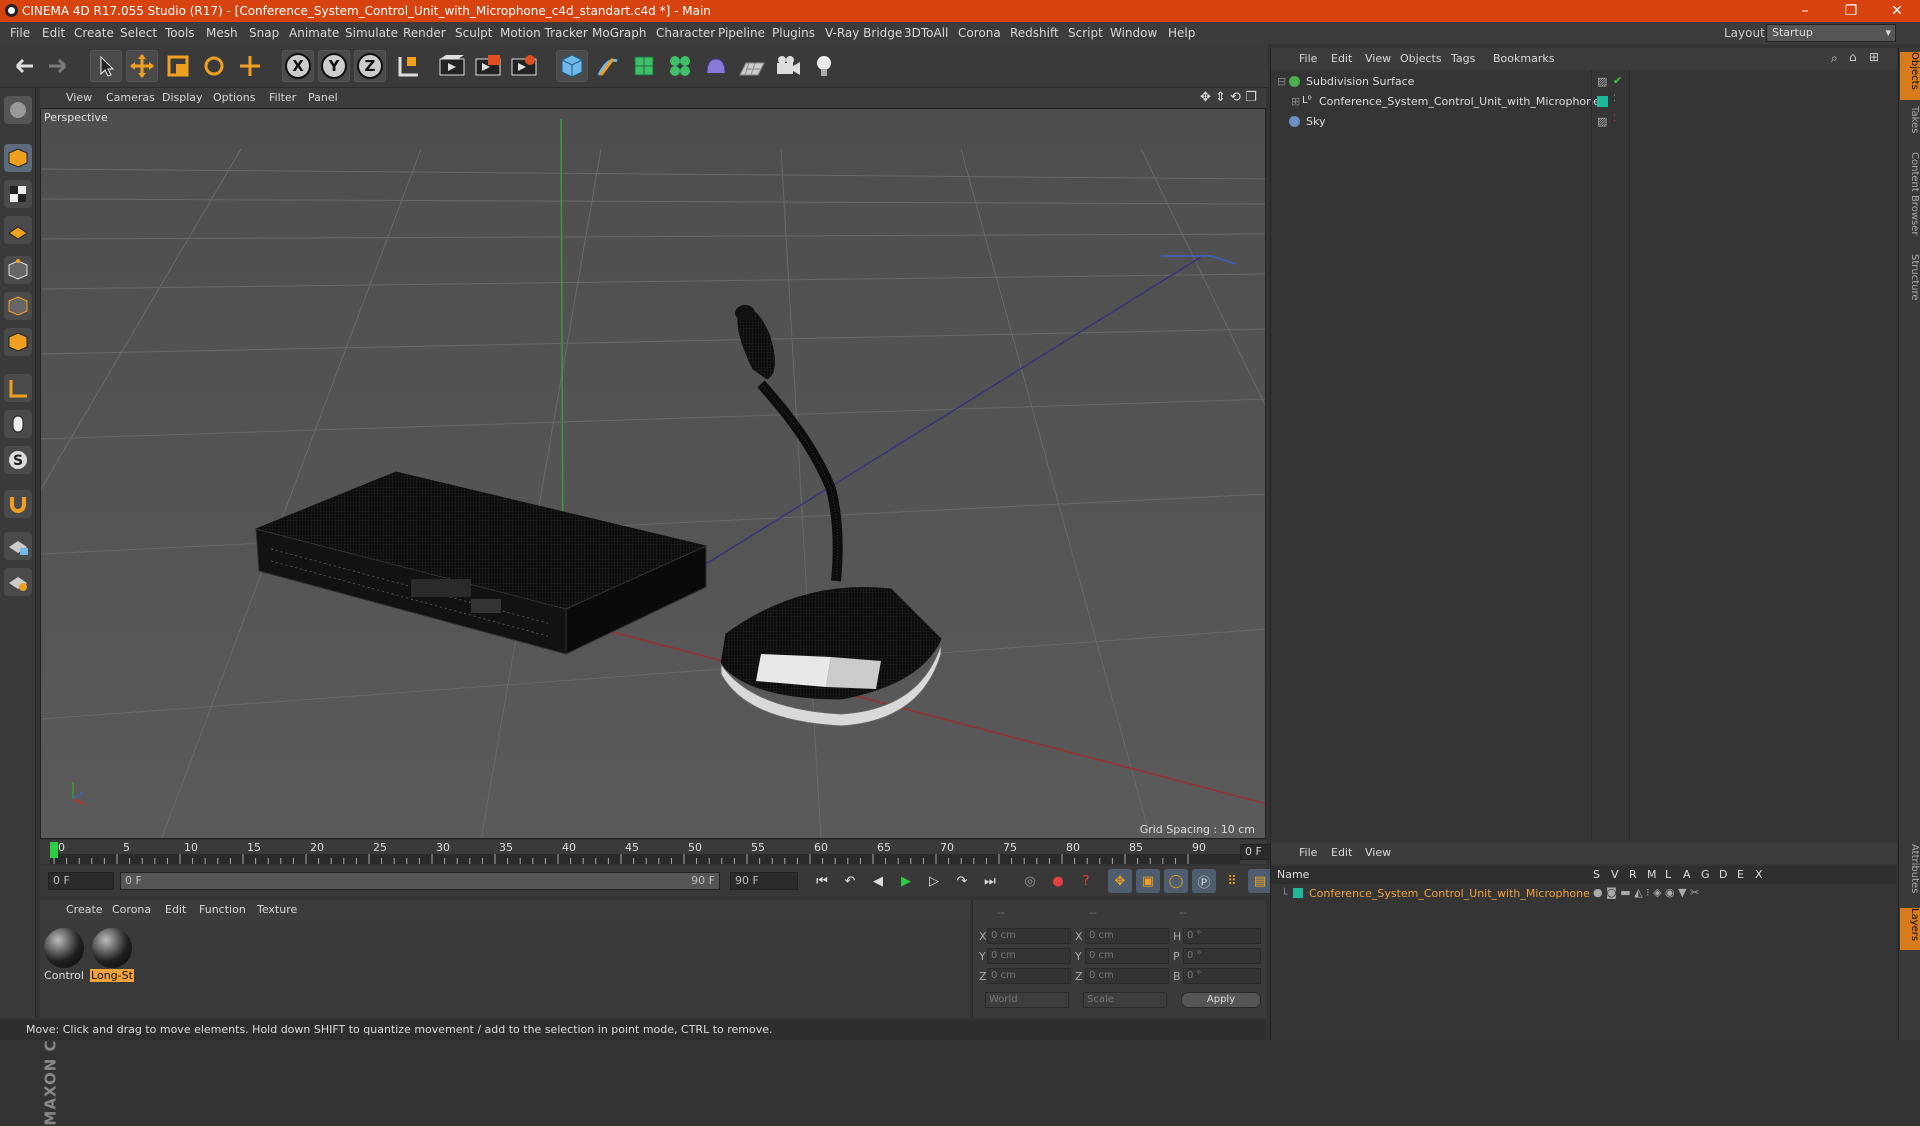  What do you see at coordinates (1584, 82) in the screenshot?
I see `object-row: ⊟ Subdivision Surface ▨ ✔` at bounding box center [1584, 82].